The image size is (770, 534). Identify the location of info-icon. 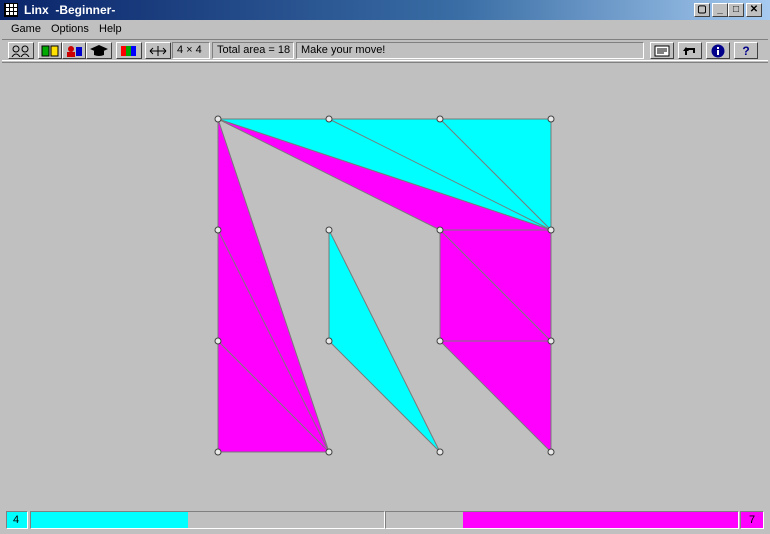
(718, 50).